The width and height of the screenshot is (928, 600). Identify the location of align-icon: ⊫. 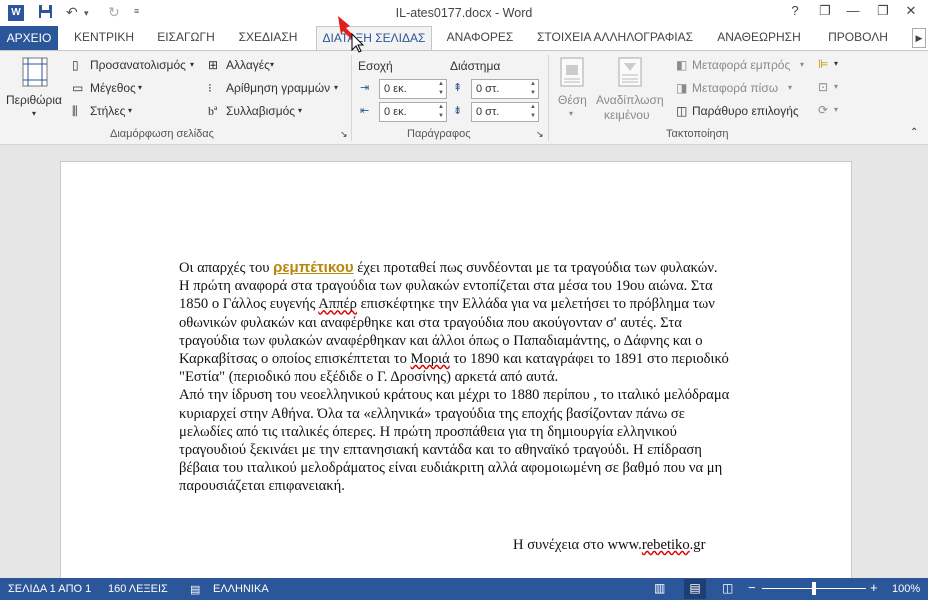
(823, 64).